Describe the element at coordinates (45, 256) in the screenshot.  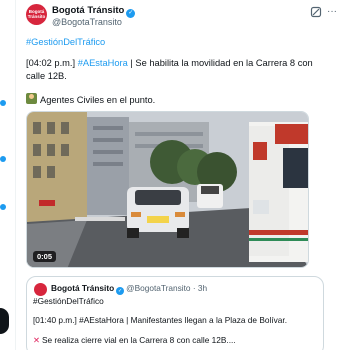
I see `video-duration-badge: 0:05` at that location.